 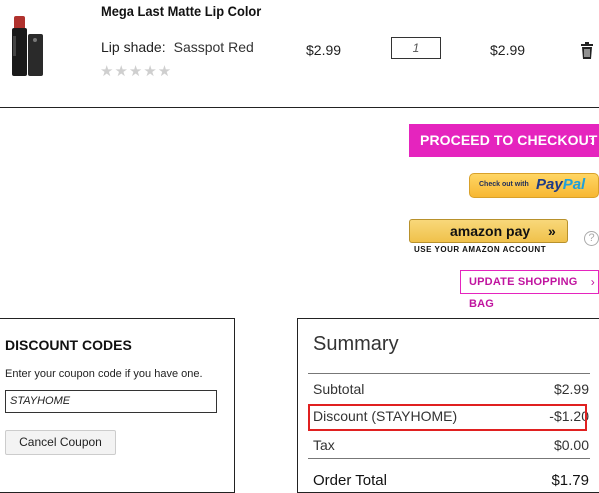 What do you see at coordinates (451, 480) in the screenshot?
I see `summary-row-order-total: Order Total $1.79` at bounding box center [451, 480].